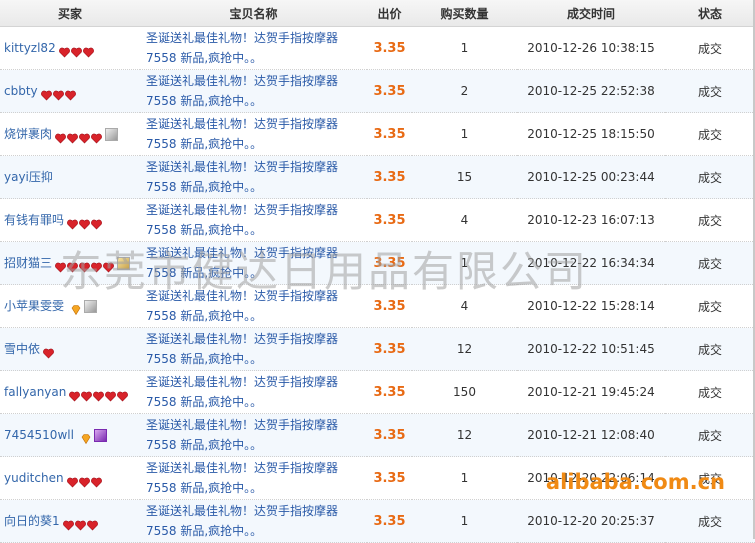  What do you see at coordinates (22, 349) in the screenshot?
I see `buyer-name-link: 雪中依` at bounding box center [22, 349].